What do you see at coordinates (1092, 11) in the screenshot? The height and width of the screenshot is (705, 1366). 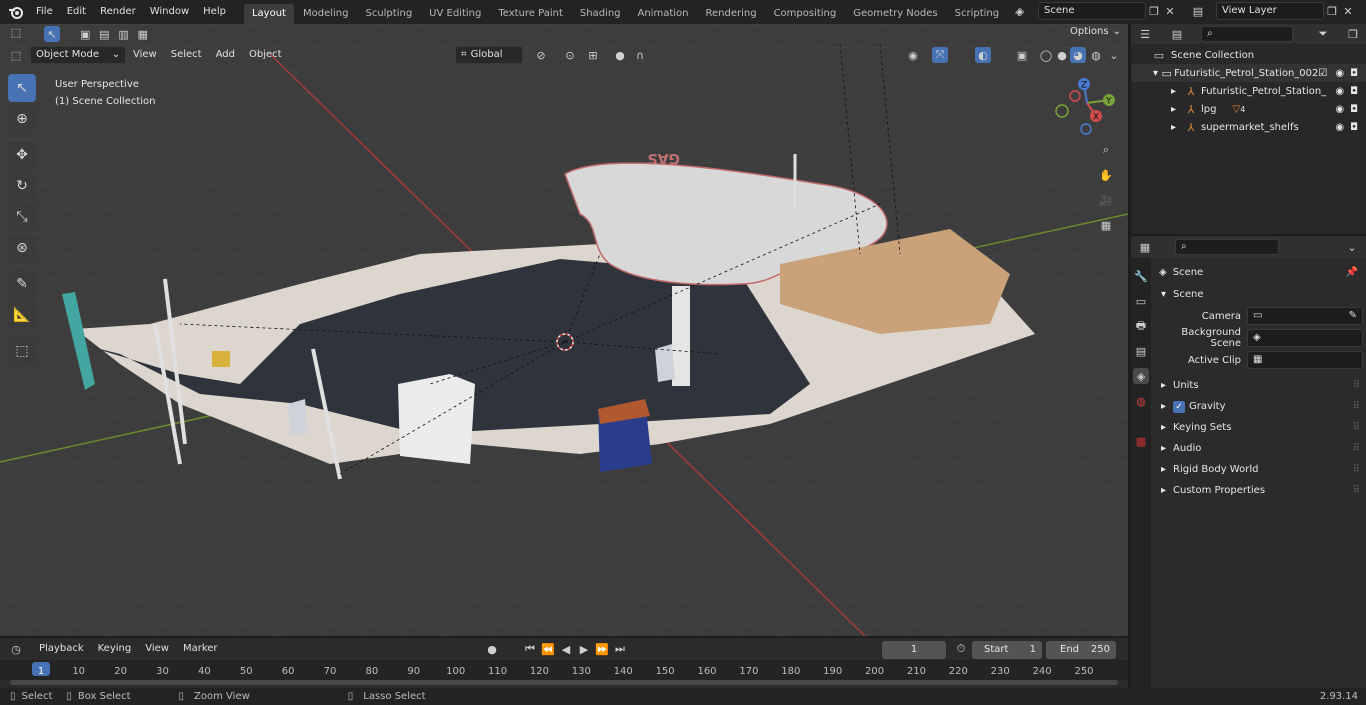 I see `scene-name-field: Scene` at bounding box center [1092, 11].